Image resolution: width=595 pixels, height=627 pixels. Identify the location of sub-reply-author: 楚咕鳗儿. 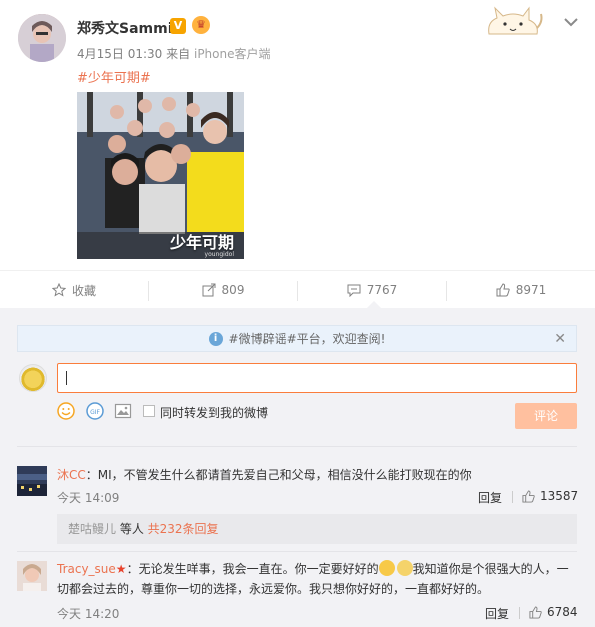
(92, 529).